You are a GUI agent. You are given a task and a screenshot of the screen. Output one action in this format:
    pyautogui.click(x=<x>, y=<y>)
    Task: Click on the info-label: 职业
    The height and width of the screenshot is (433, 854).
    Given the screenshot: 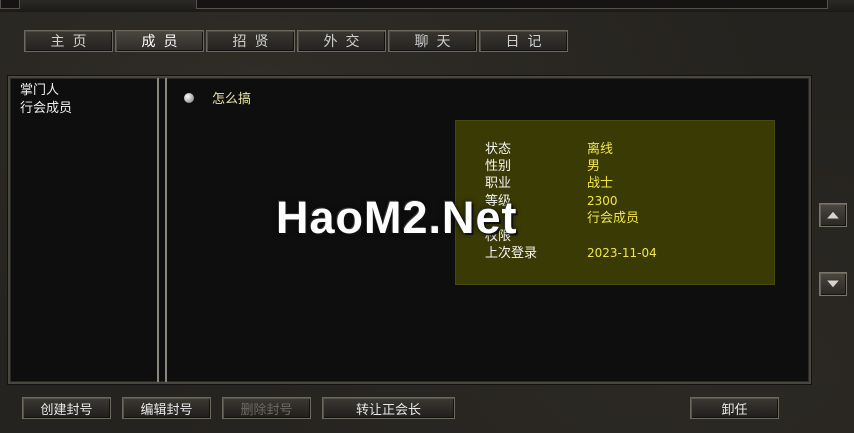 What is the action you would take?
    pyautogui.click(x=498, y=183)
    